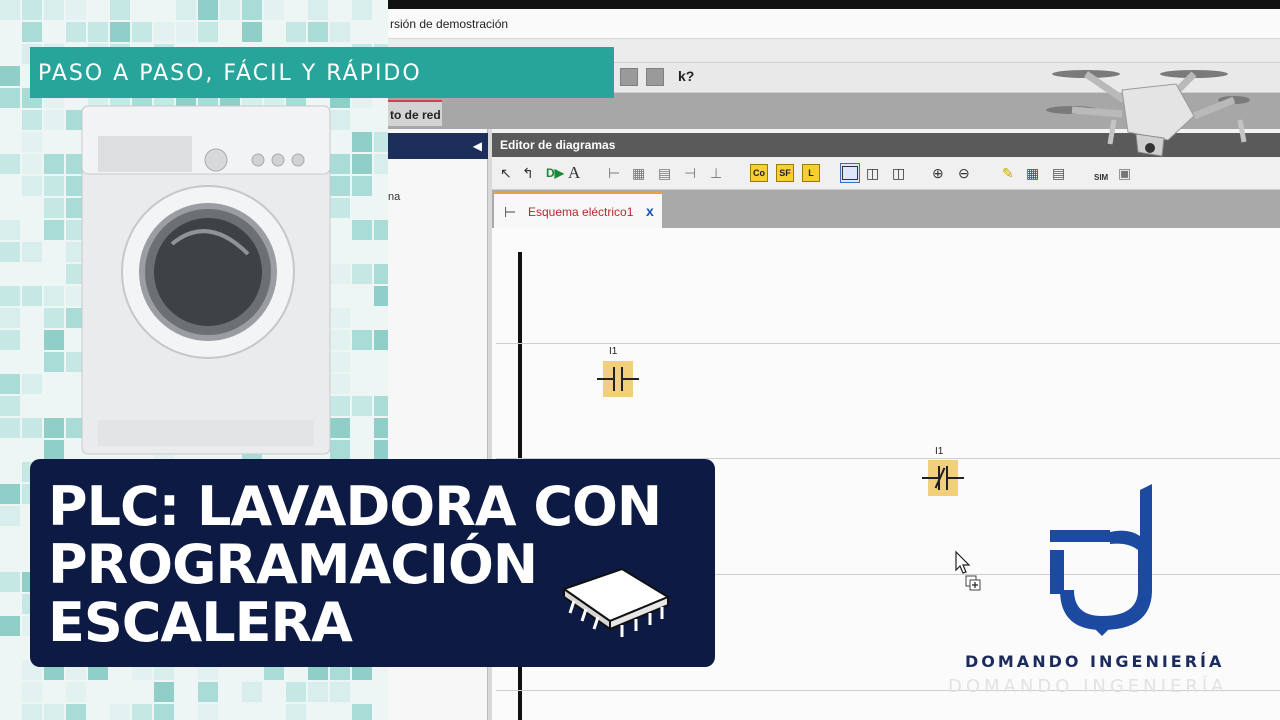 This screenshot has height=720, width=1280. Describe the element at coordinates (811, 173) in the screenshot. I see `l-button: L` at that location.